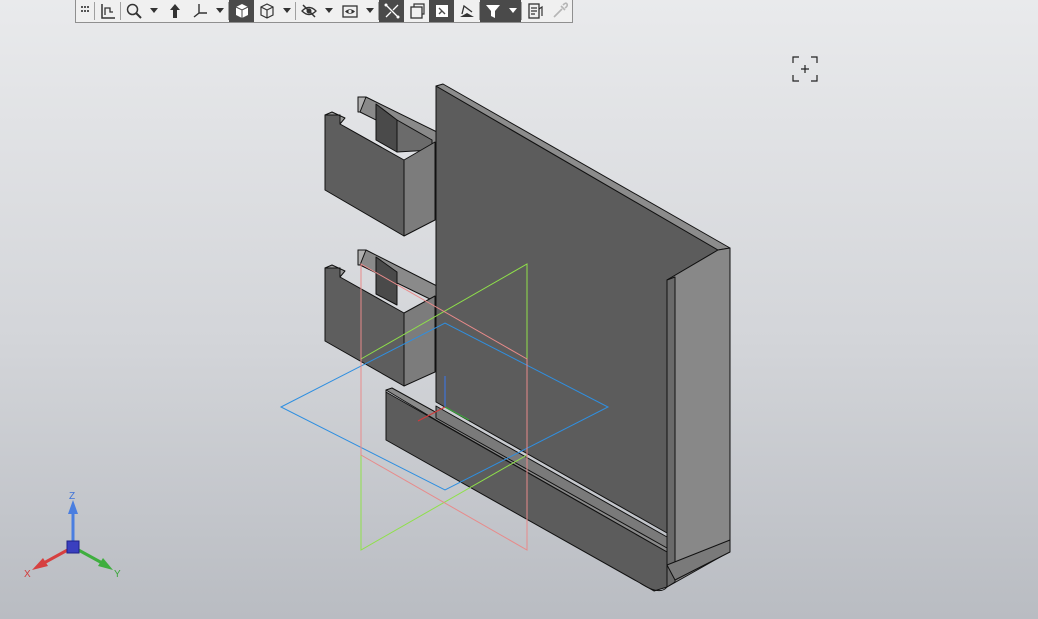  I want to click on upper-clip, so click(381, 166).